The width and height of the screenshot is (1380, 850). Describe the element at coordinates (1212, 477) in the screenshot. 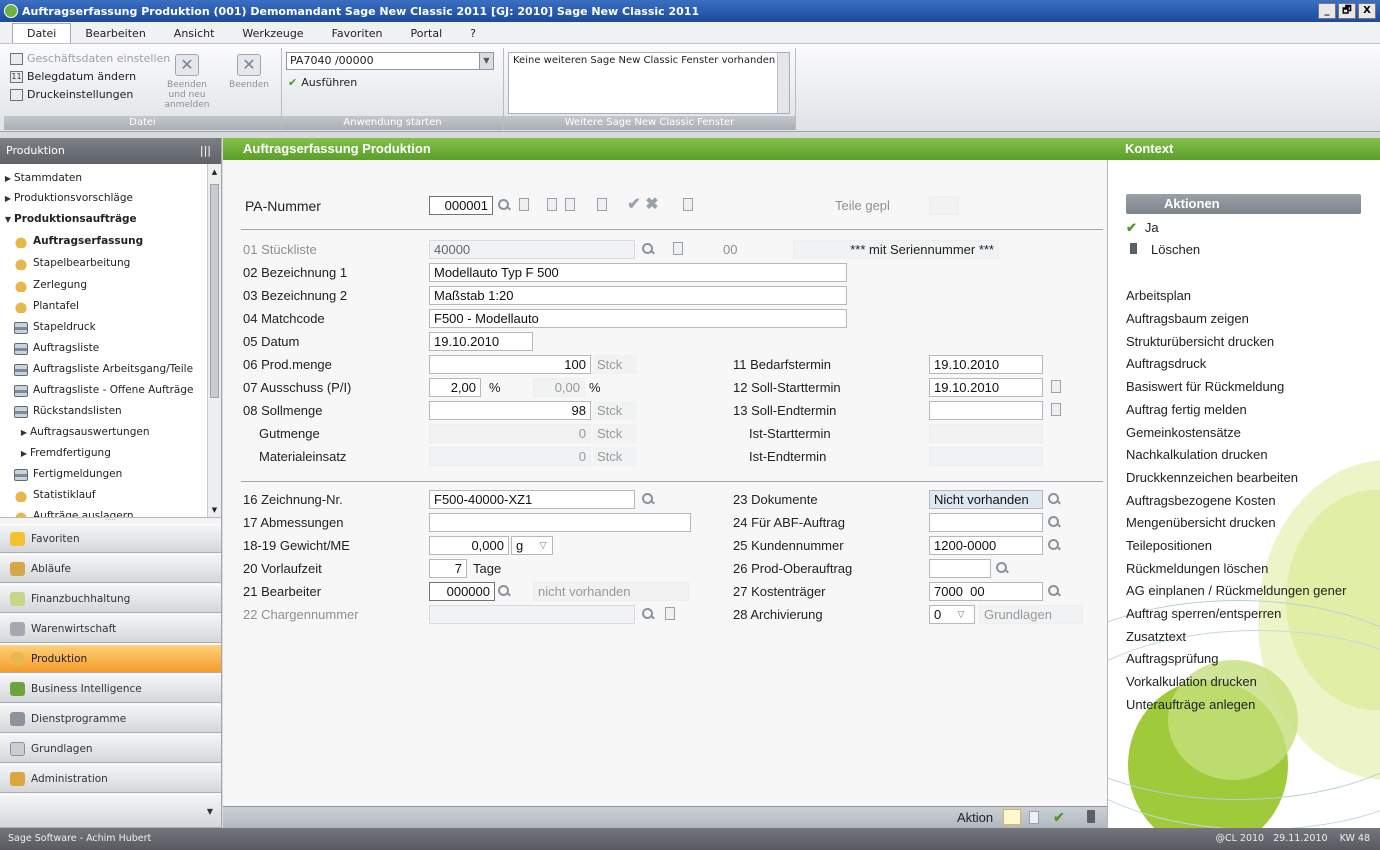

I see `ctx-druckkennzeichen: Druckkennzeichen bearbeiten` at that location.